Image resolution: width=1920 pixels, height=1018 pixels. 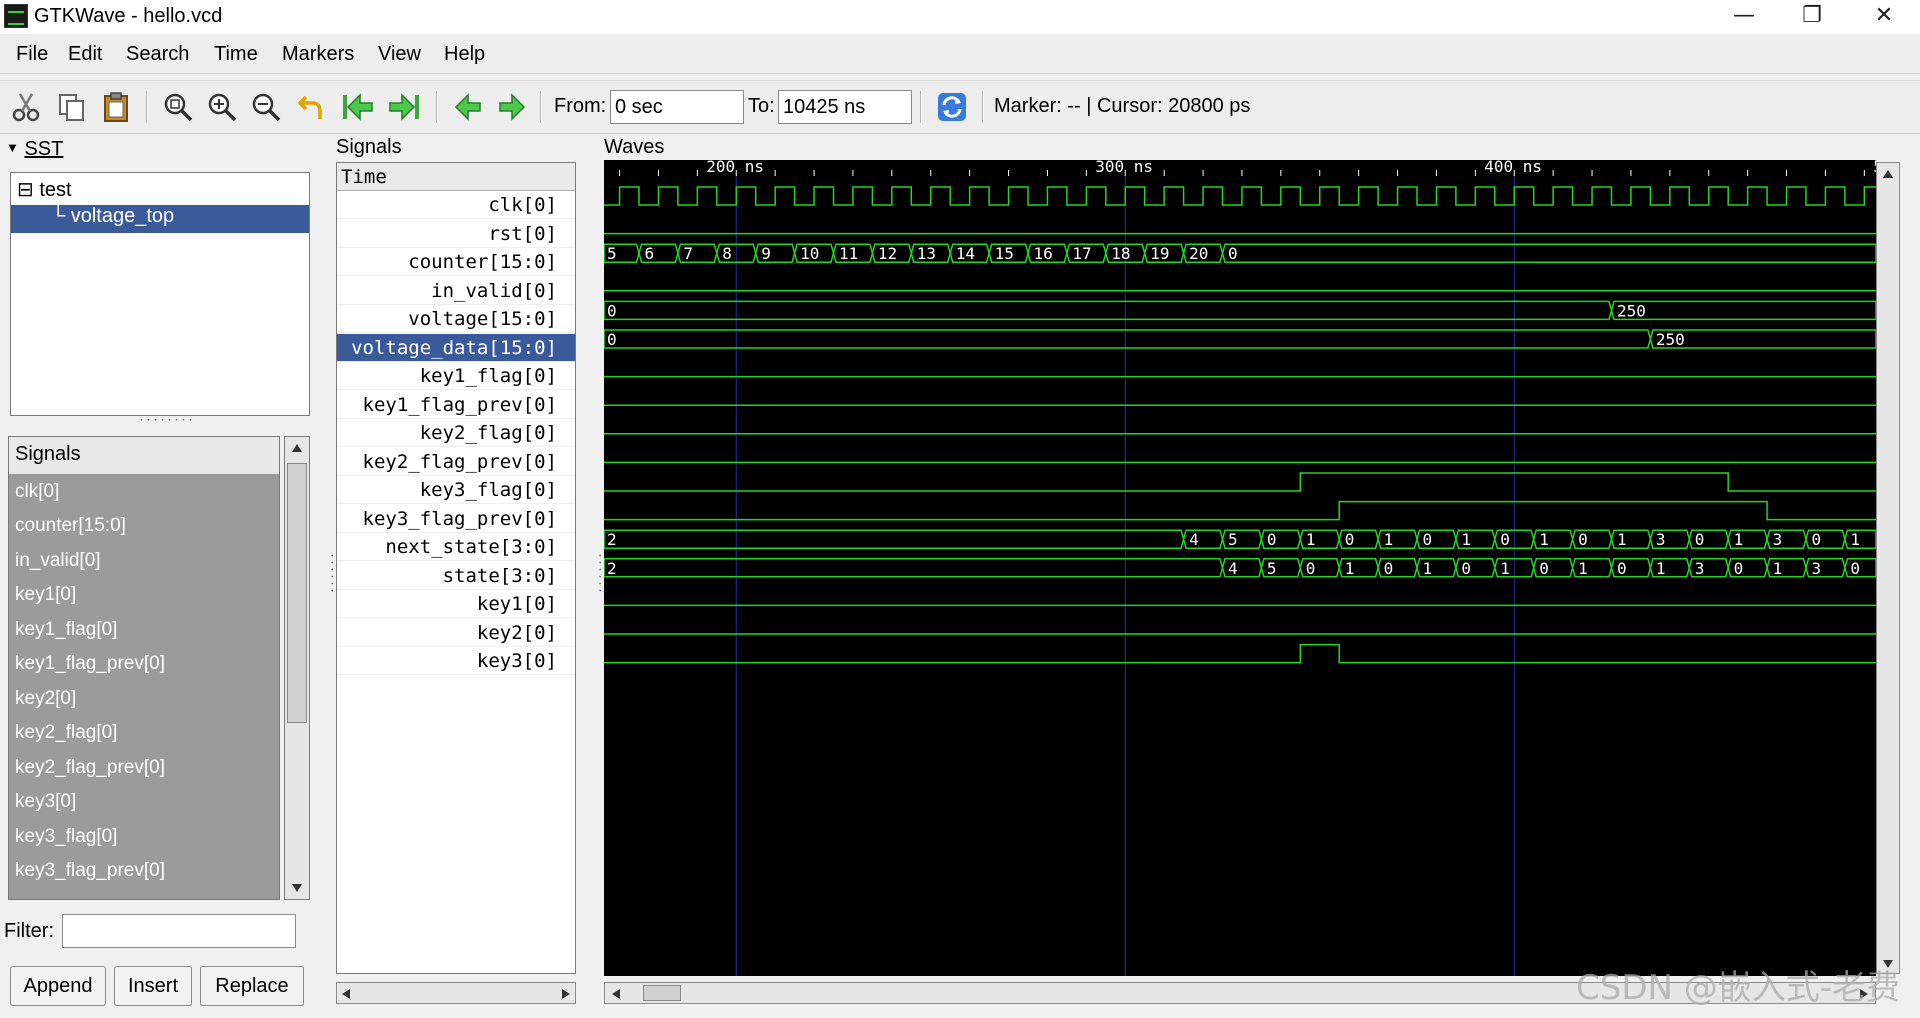 What do you see at coordinates (456, 993) in the screenshot?
I see `signal-names-hscrollbar` at bounding box center [456, 993].